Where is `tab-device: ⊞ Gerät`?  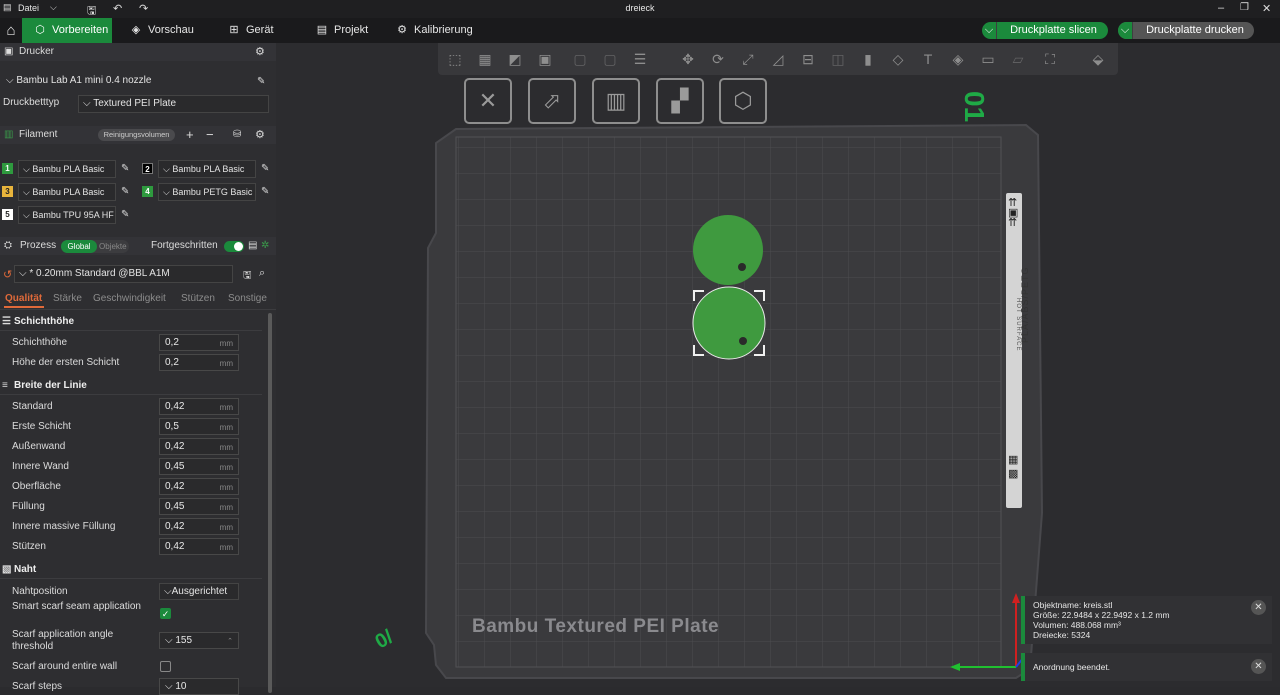 tab-device: ⊞ Gerät is located at coordinates (261, 30).